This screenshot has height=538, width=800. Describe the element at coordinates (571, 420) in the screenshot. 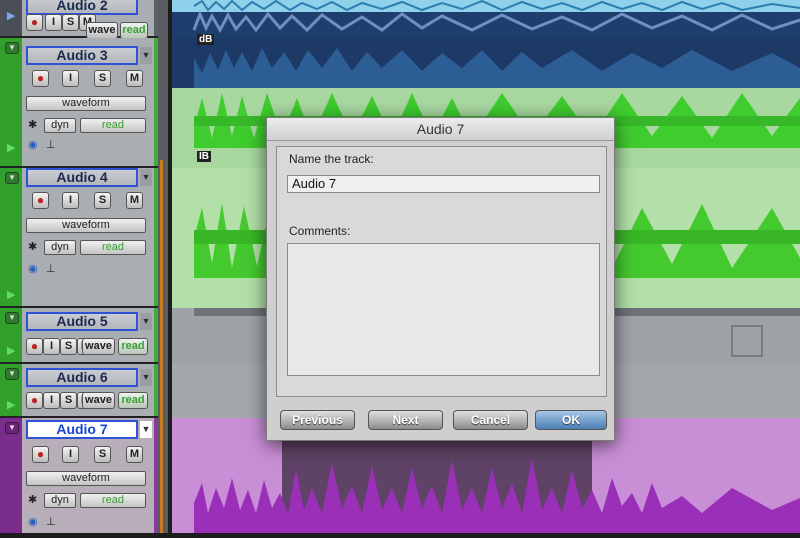

I see `ok-button: OK` at that location.